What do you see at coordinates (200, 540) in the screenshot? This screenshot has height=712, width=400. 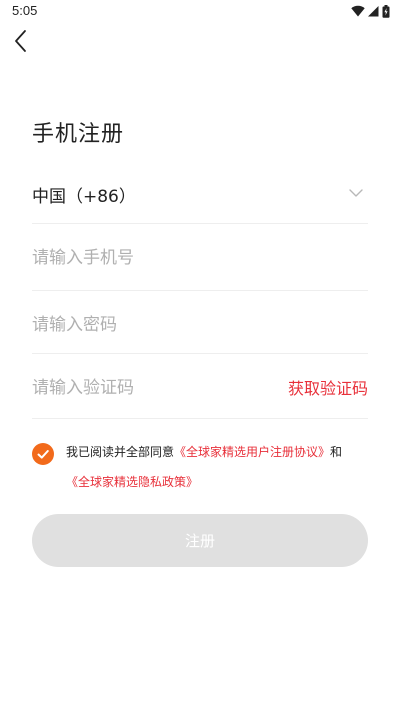 I see `register-button: 注册` at bounding box center [200, 540].